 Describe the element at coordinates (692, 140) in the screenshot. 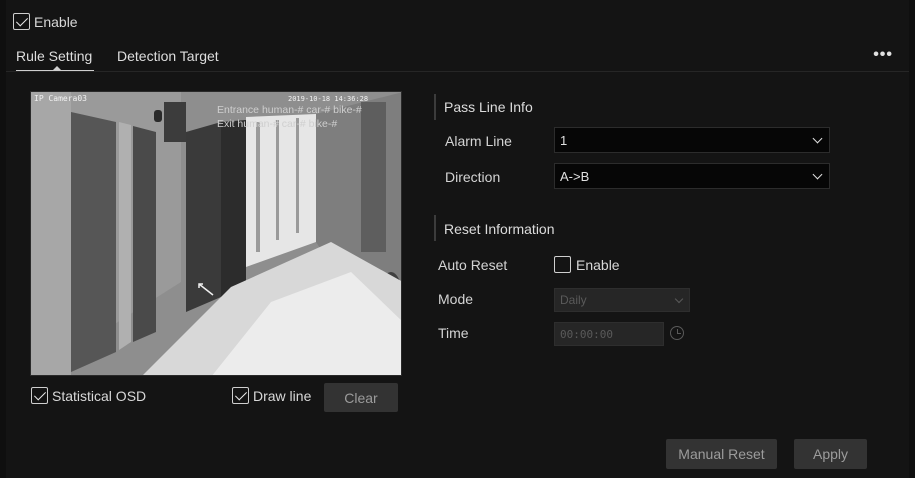

I see `alarm-line-select: 1` at that location.